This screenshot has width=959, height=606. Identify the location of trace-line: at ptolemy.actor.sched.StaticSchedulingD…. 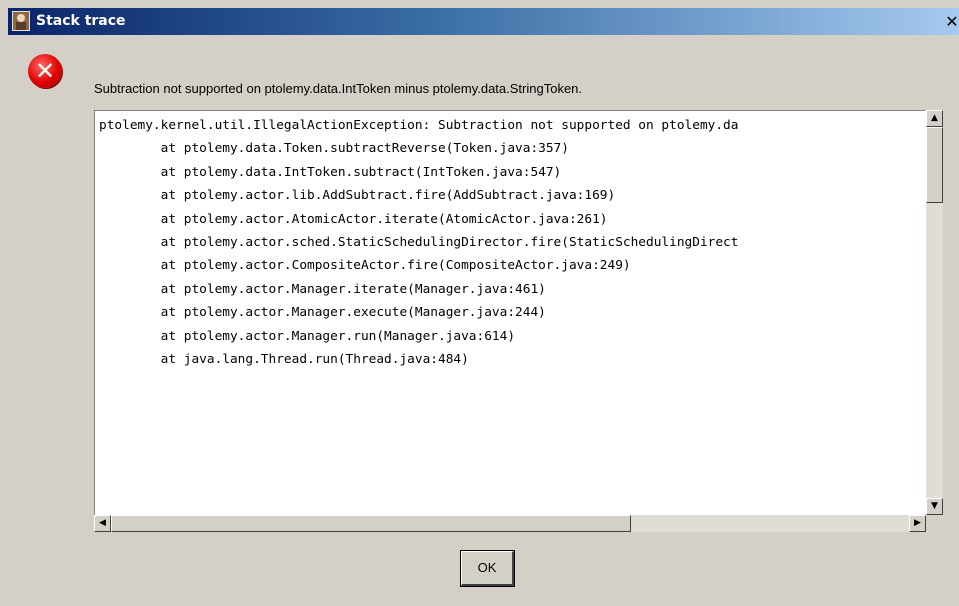
(419, 243).